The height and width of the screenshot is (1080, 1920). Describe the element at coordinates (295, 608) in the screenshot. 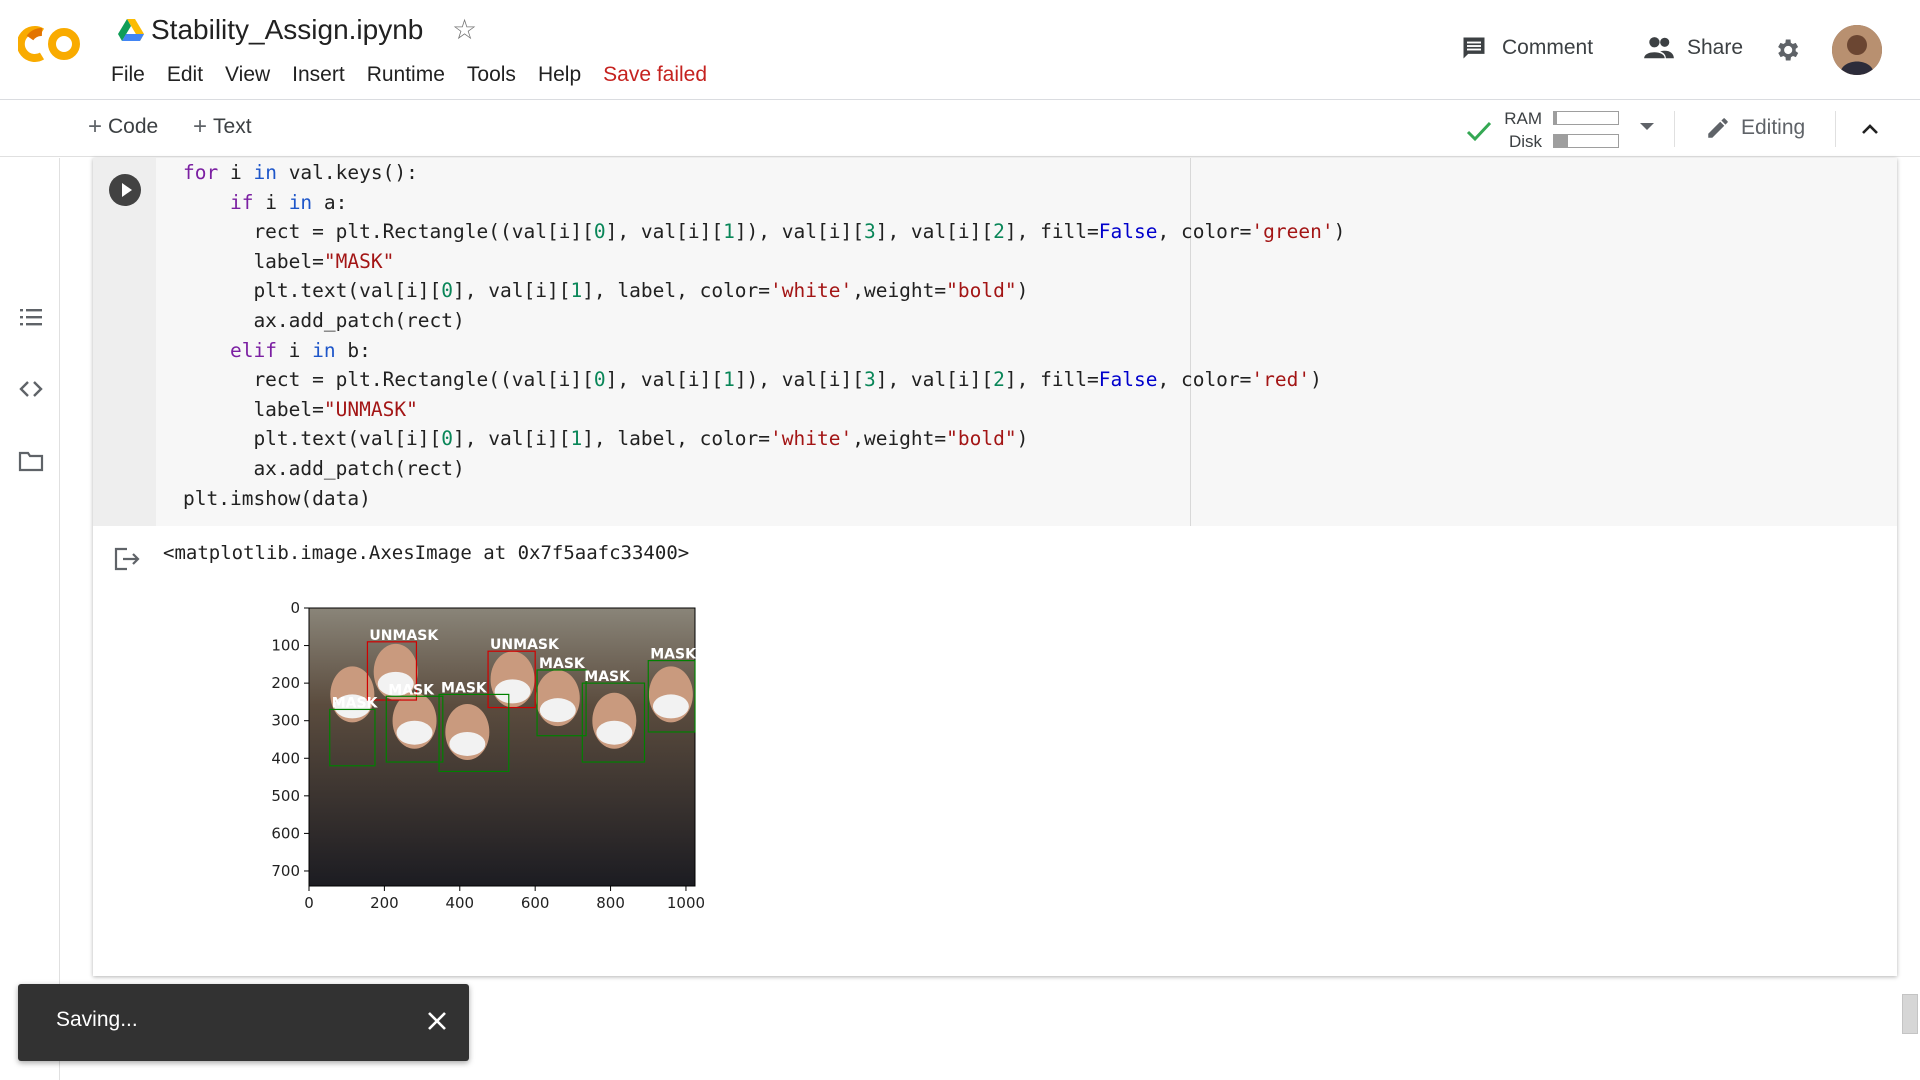

I see `y-tick-label: 0` at that location.